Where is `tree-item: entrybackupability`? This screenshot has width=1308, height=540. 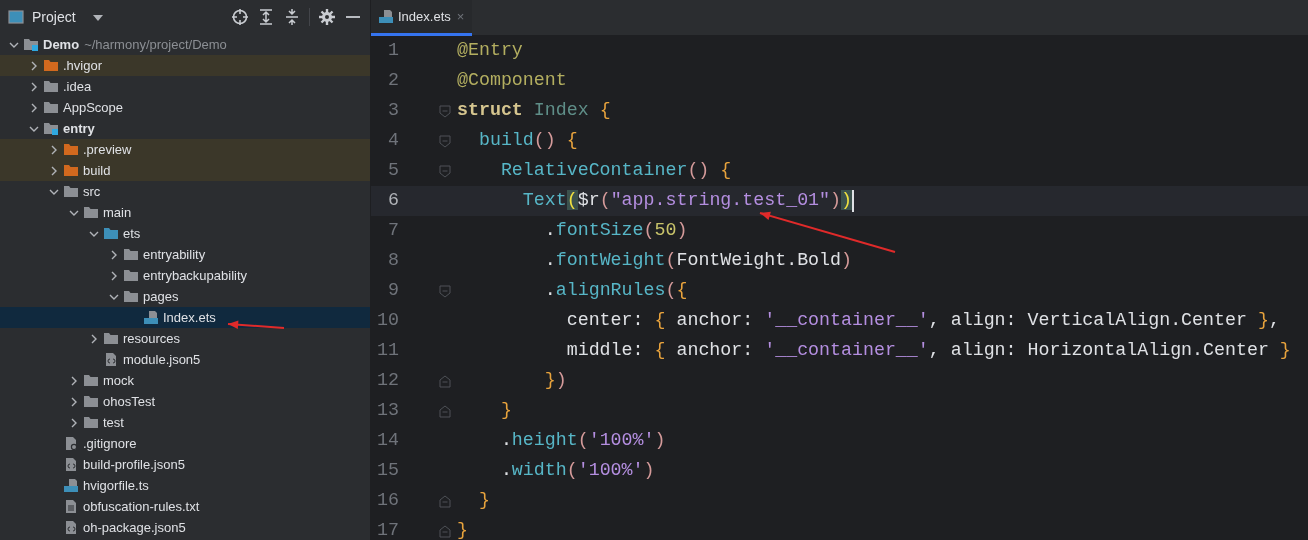
tree-item: entrybackupability is located at coordinates (185, 275).